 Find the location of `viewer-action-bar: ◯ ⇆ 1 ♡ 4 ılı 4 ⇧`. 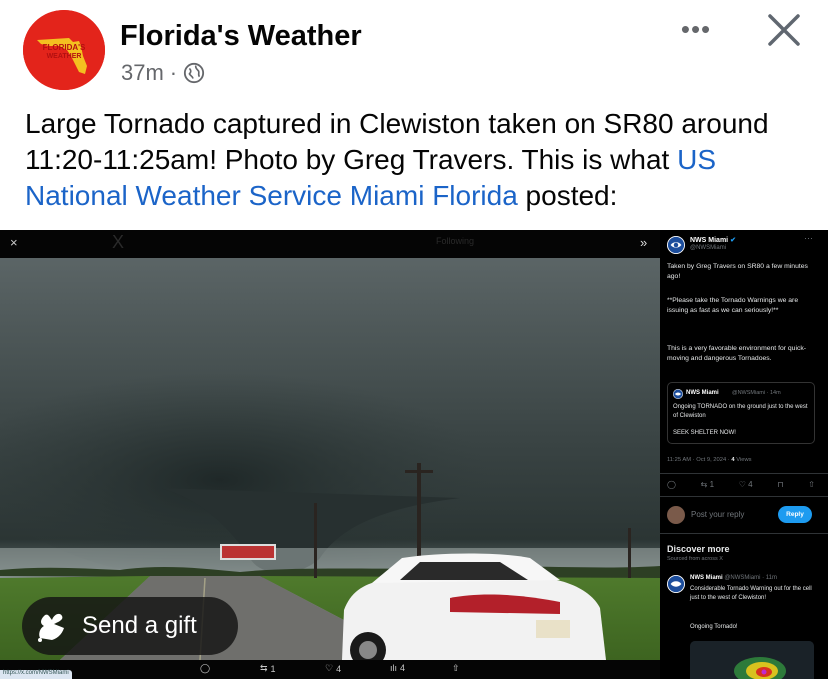

viewer-action-bar: ◯ ⇆ 1 ♡ 4 ılı 4 ⇧ is located at coordinates (330, 669).